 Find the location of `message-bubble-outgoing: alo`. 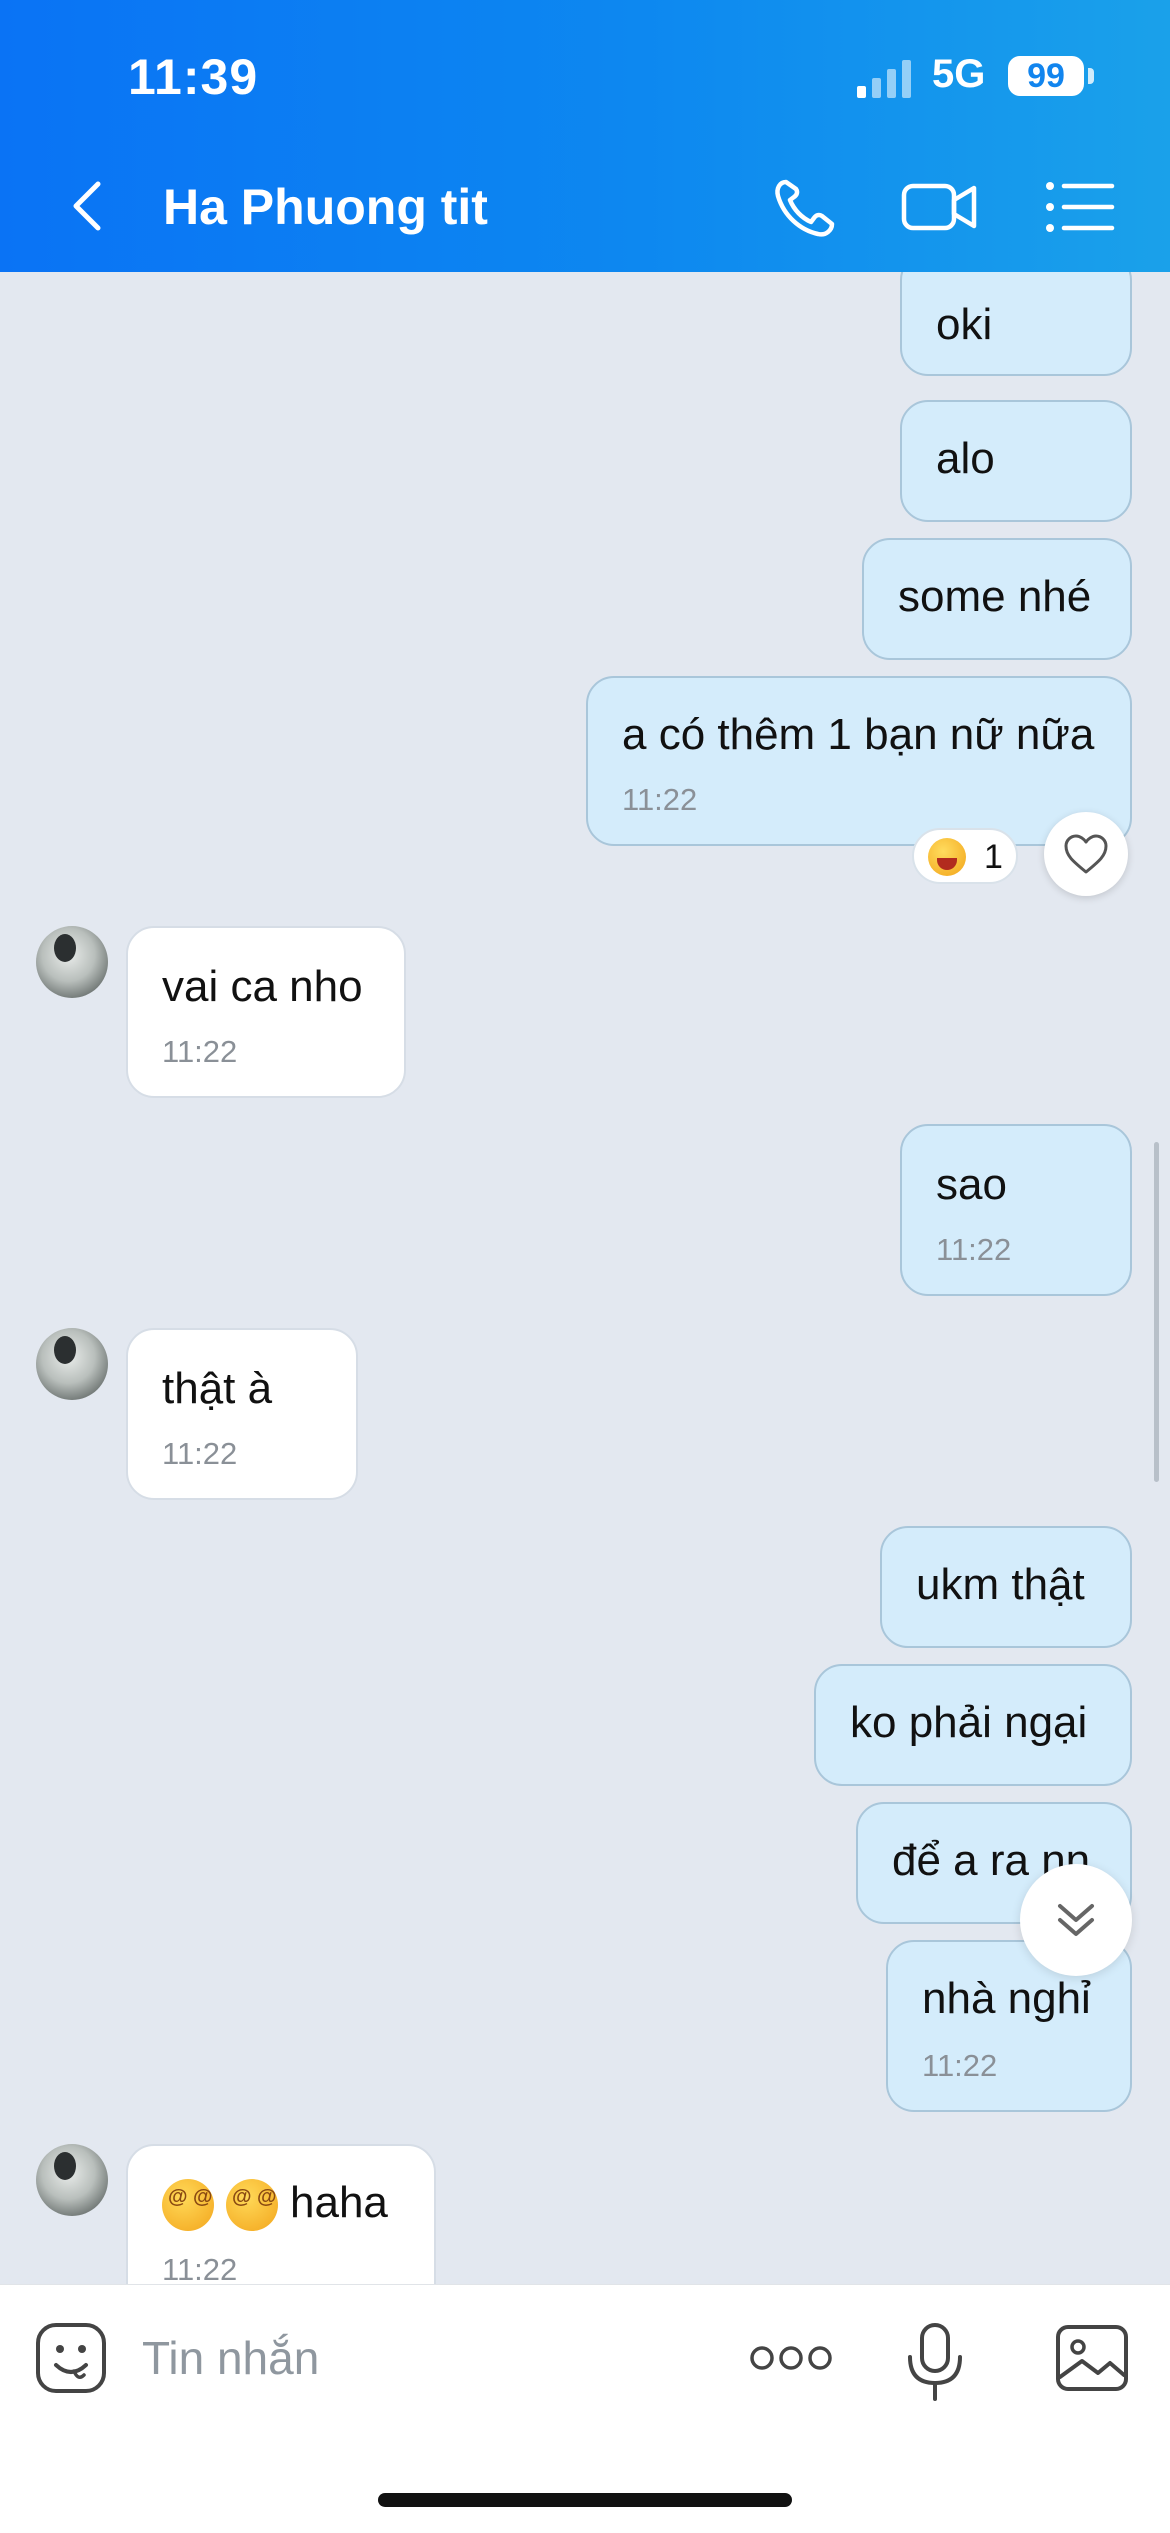

message-bubble-outgoing: alo is located at coordinates (1016, 461).